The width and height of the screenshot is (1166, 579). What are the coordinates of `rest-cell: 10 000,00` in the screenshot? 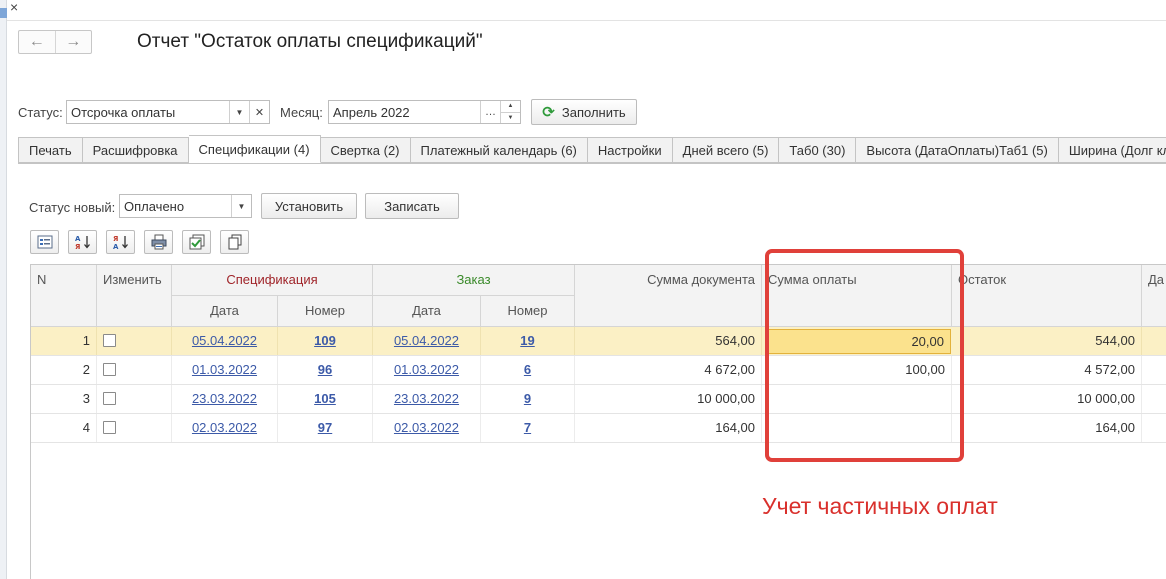 It's located at (1047, 399).